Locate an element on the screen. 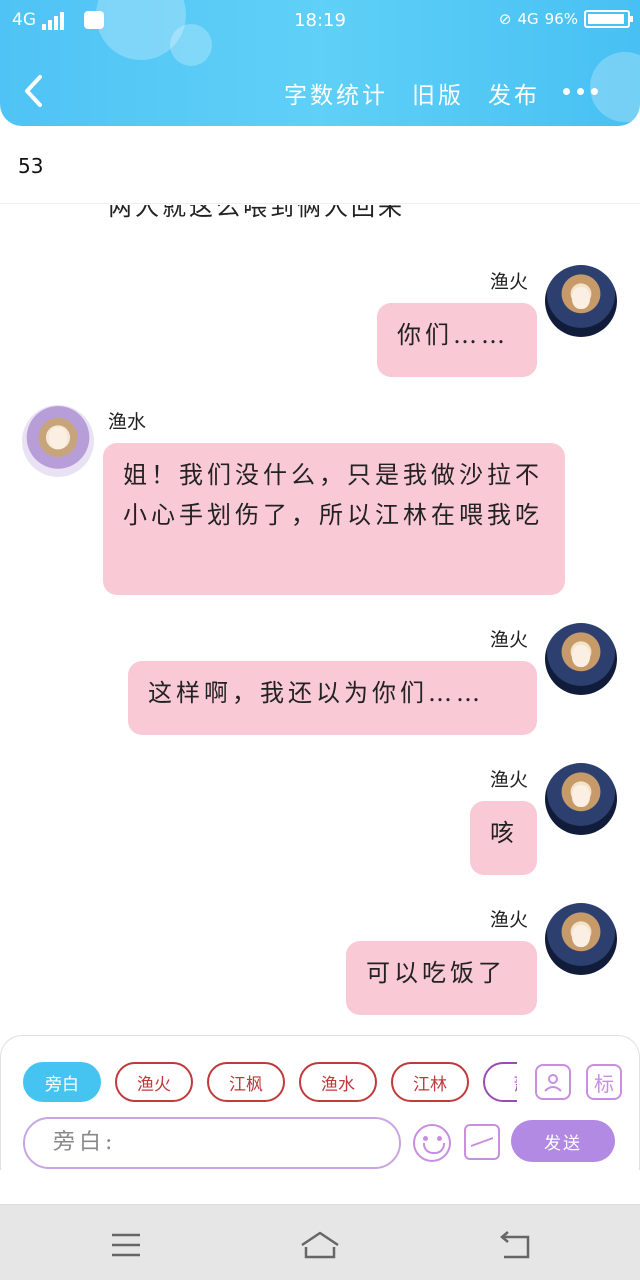  back-nav-icon is located at coordinates (516, 1245).